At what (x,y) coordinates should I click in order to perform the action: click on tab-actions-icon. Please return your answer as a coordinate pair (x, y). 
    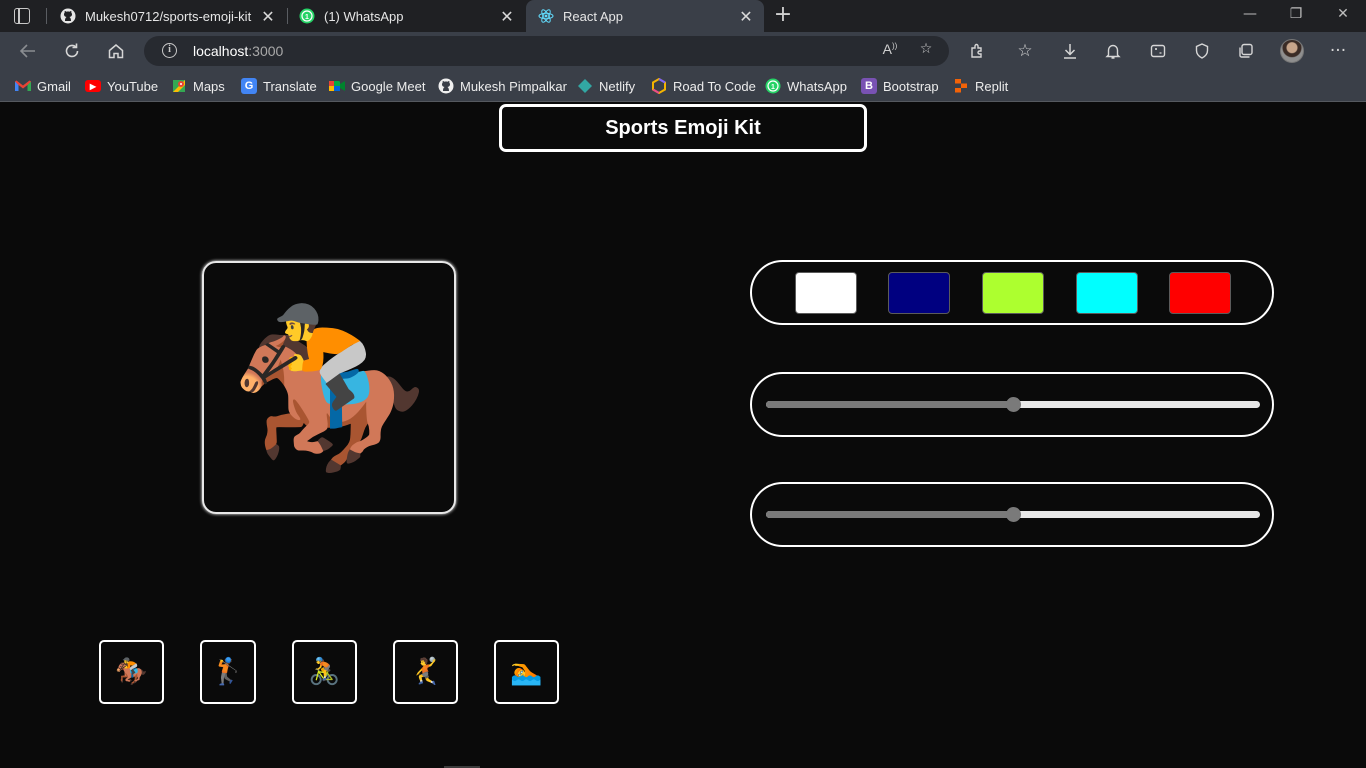
    Looking at the image, I should click on (22, 16).